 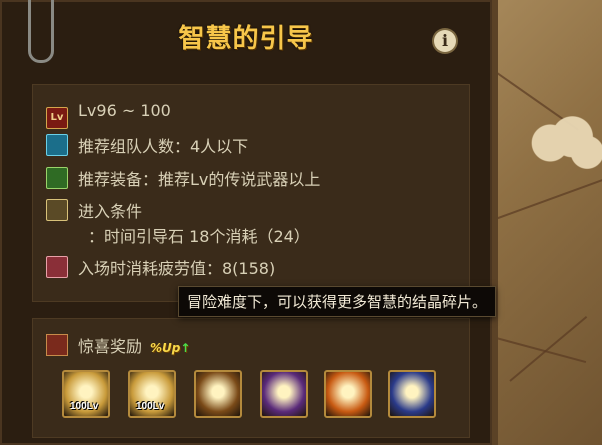 I want to click on chest-icon, so click(x=57, y=345).